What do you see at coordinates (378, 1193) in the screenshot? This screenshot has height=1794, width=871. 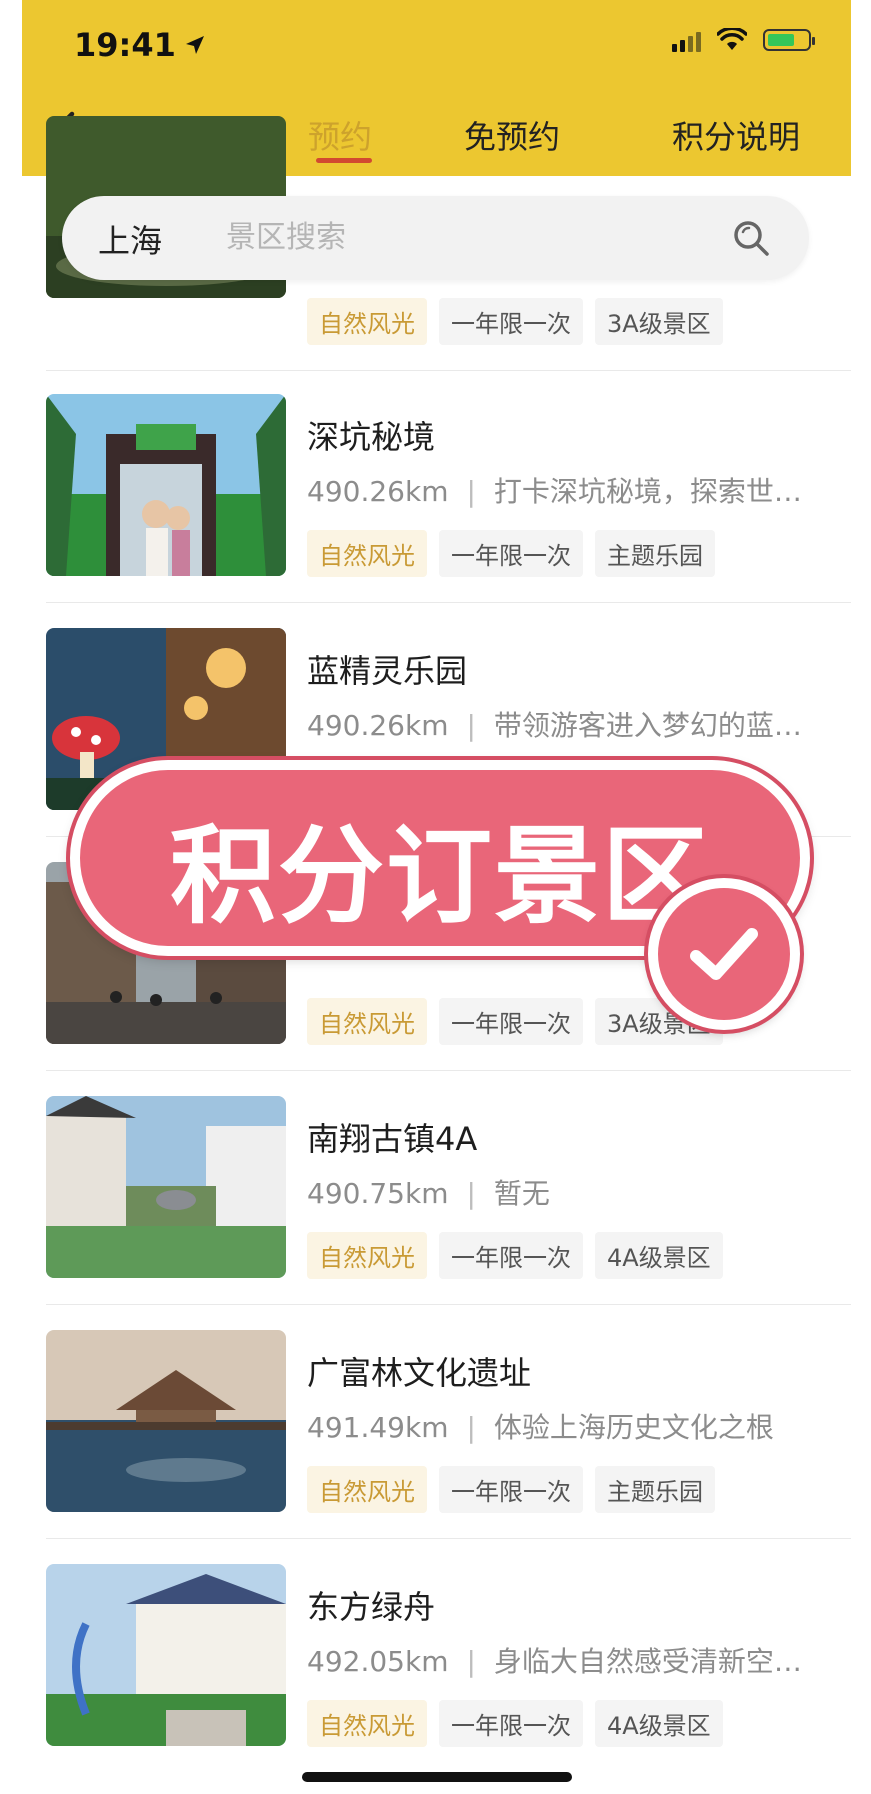 I see `distance: 490.75km` at bounding box center [378, 1193].